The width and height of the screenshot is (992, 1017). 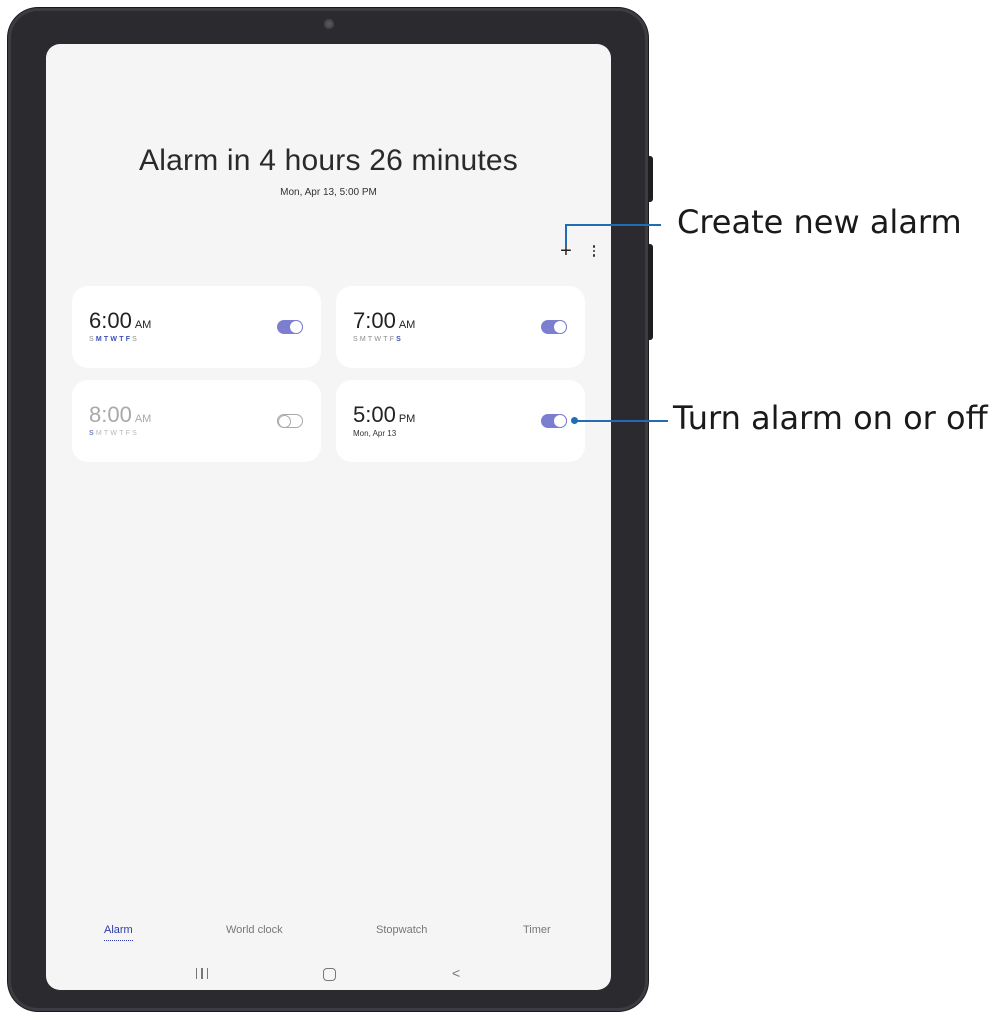 I want to click on alarm-time-value: 5:00, so click(x=374, y=414).